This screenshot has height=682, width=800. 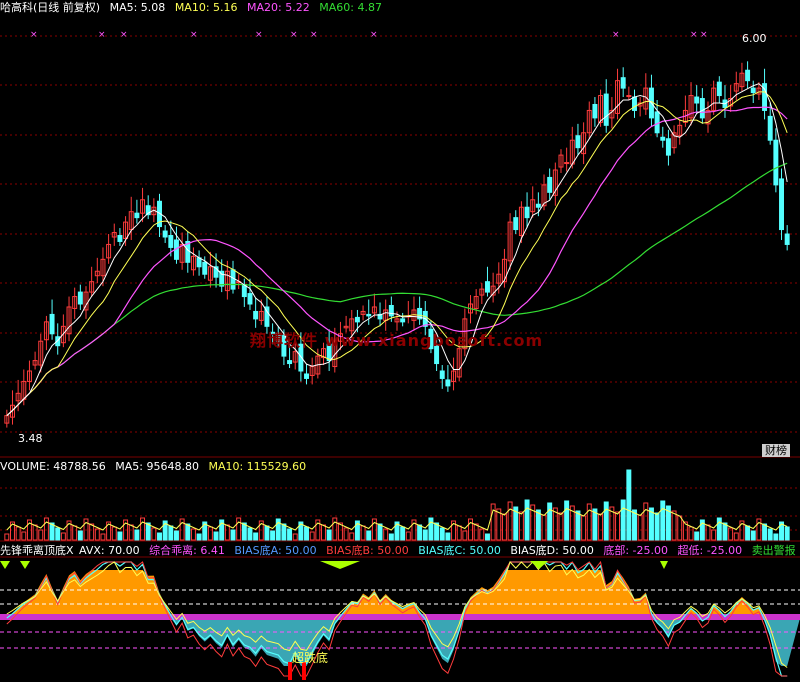 I want to click on ma60-legend: MA60: 4.87, so click(x=350, y=7).